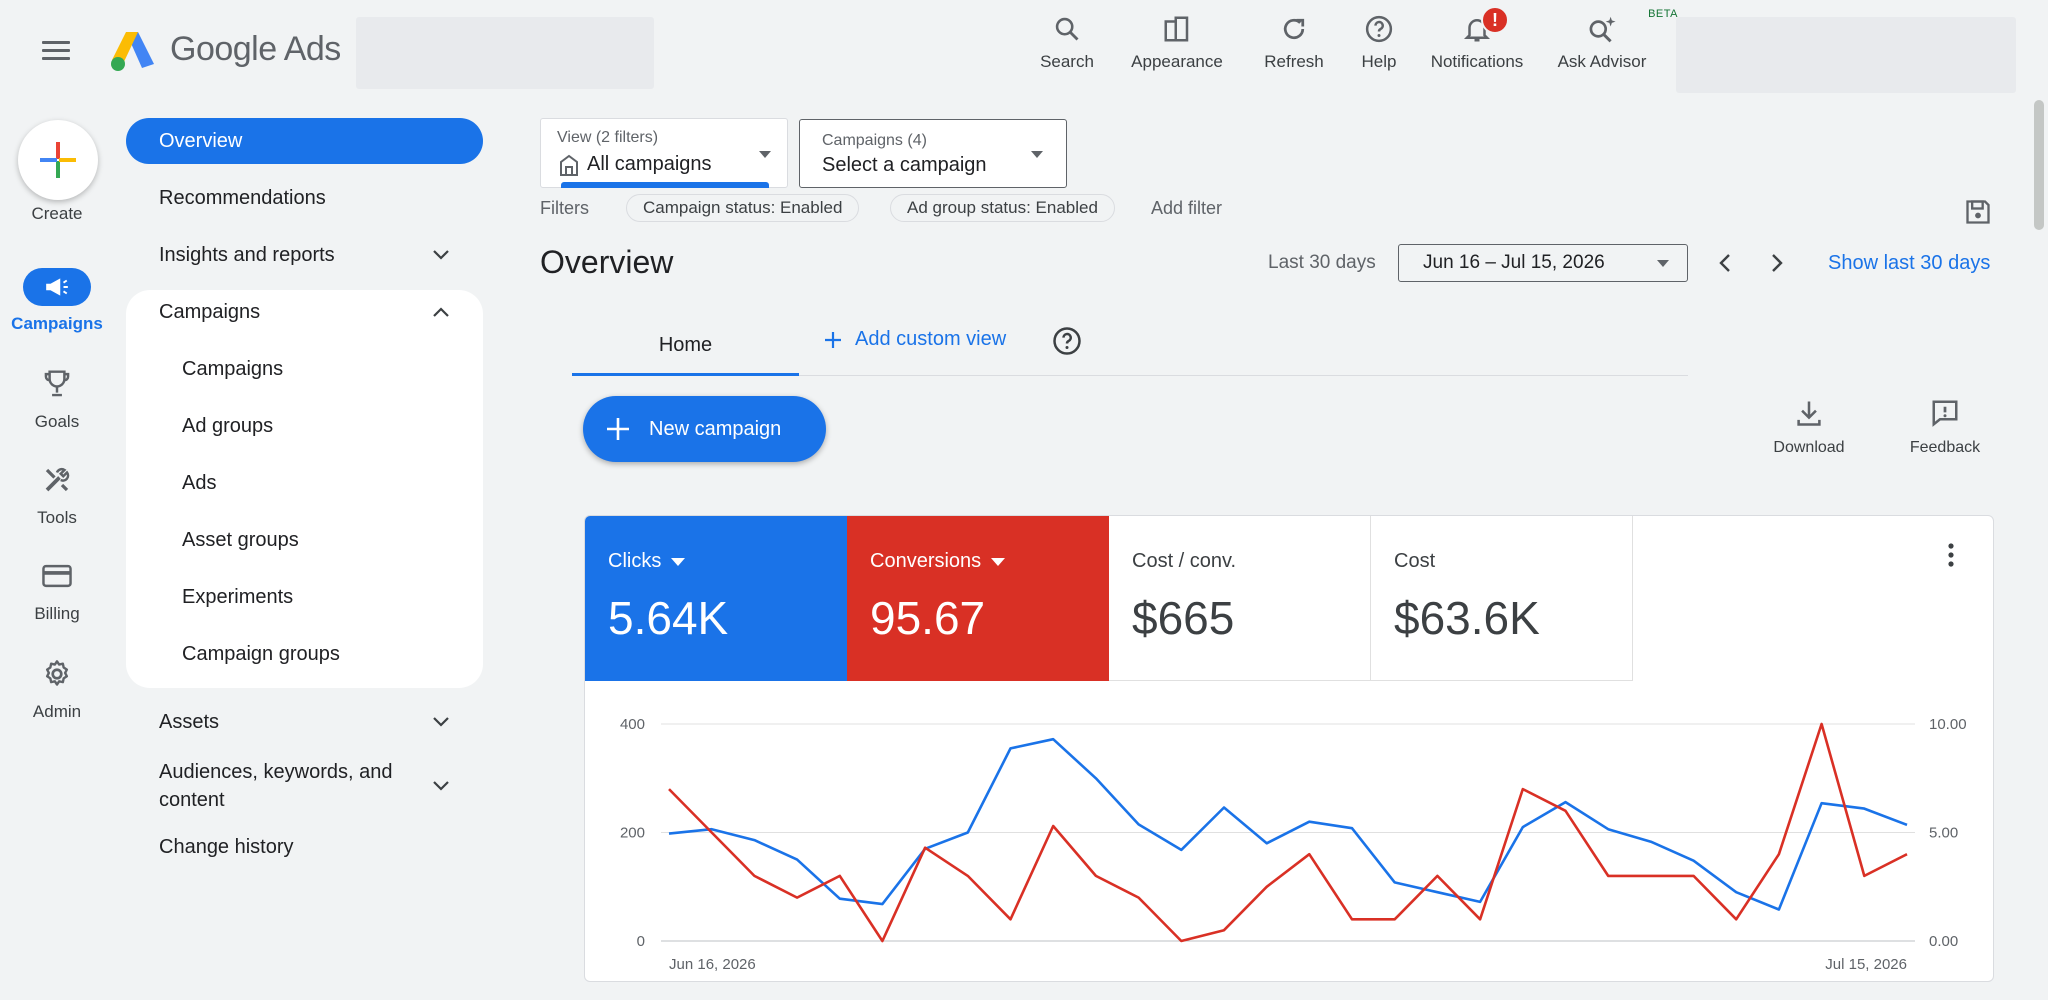 Image resolution: width=2048 pixels, height=1000 pixels. What do you see at coordinates (304, 847) in the screenshot?
I see `nav-change-history: Change history` at bounding box center [304, 847].